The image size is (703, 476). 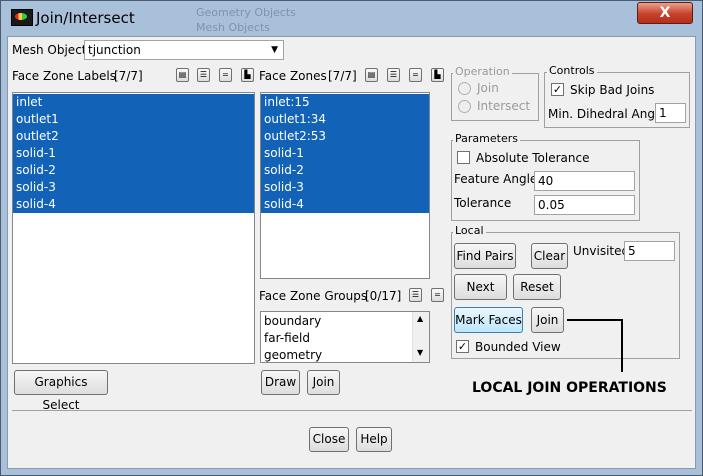 What do you see at coordinates (345, 119) in the screenshot?
I see `list-item: outlet1:34` at bounding box center [345, 119].